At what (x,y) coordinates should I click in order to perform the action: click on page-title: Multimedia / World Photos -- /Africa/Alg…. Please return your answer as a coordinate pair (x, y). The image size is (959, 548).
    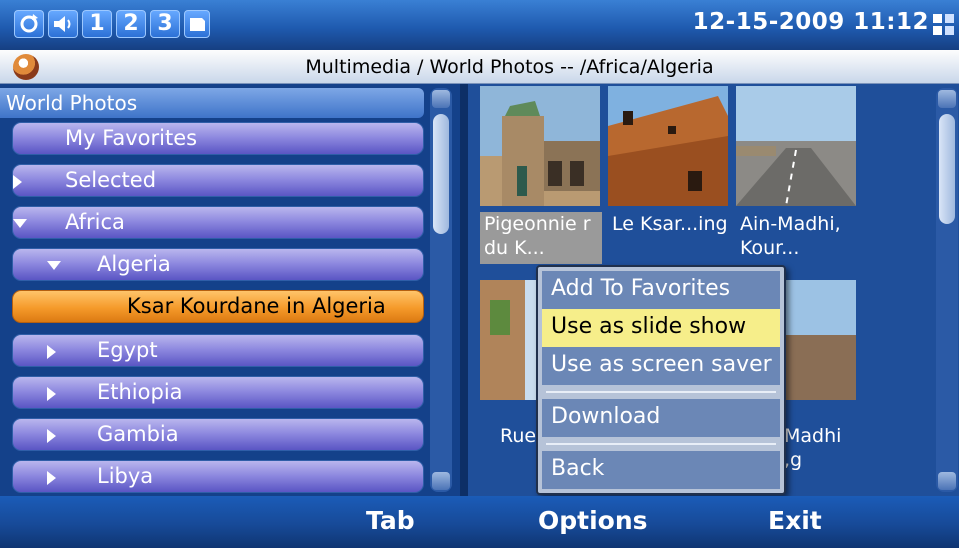
    Looking at the image, I should click on (509, 67).